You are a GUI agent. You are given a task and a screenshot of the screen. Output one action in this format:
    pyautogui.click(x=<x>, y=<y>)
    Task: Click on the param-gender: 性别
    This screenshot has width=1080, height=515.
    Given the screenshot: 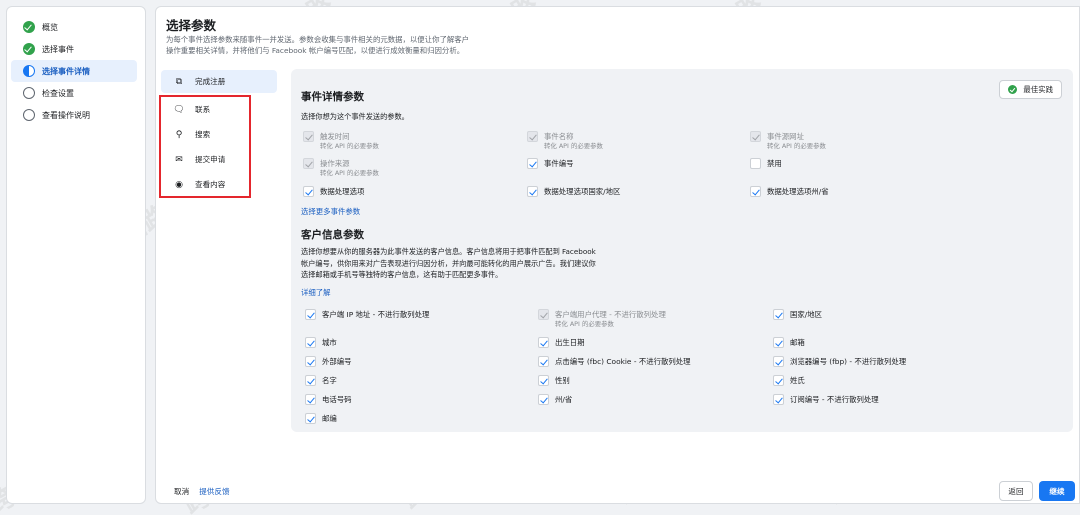 What is the action you would take?
    pyautogui.click(x=554, y=380)
    